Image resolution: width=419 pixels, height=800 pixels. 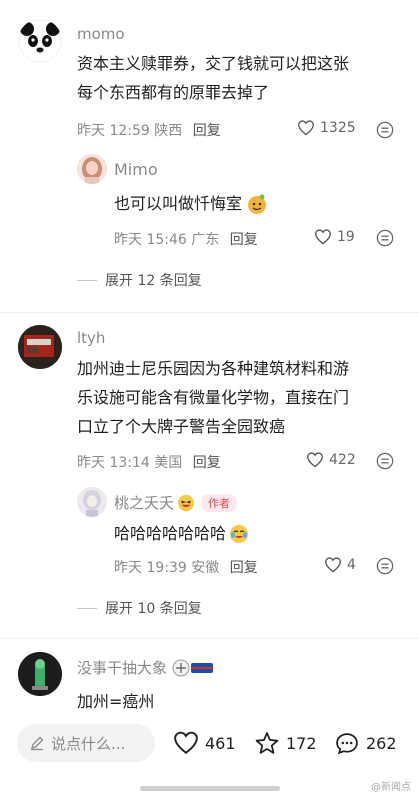 I want to click on comment-text-line: 乐设施可能含有微量化学物，直接在门, so click(x=213, y=397).